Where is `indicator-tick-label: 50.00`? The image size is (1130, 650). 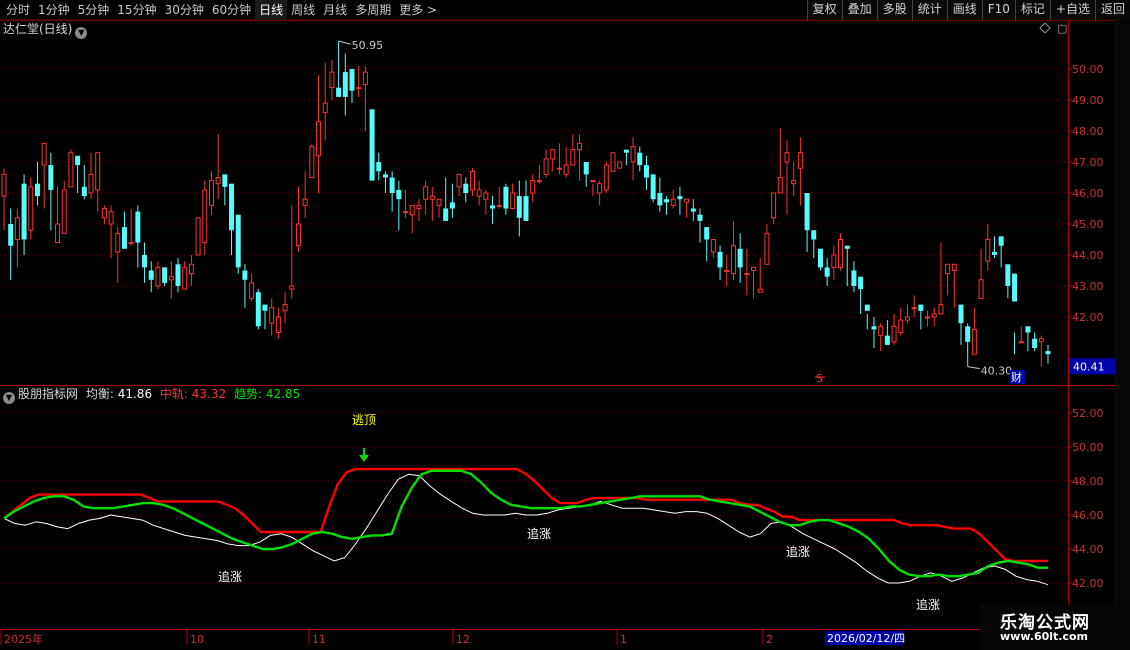 indicator-tick-label: 50.00 is located at coordinates (1088, 447).